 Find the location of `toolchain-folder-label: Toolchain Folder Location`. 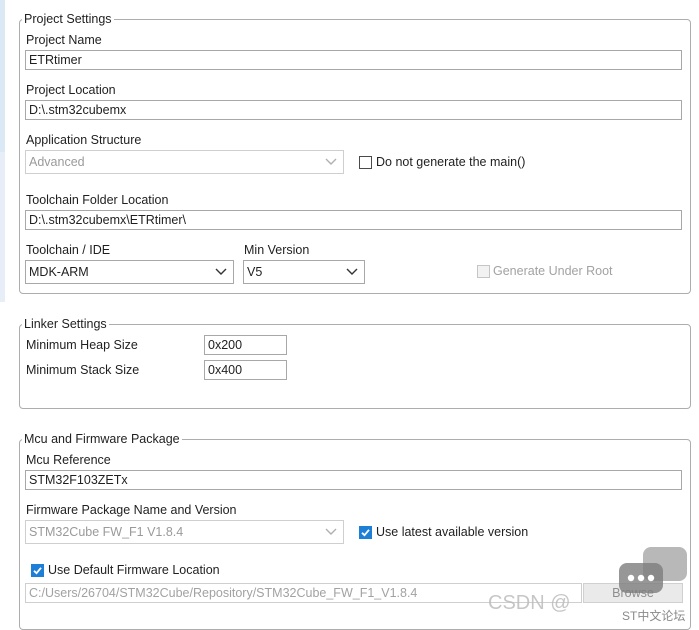

toolchain-folder-label: Toolchain Folder Location is located at coordinates (97, 200).